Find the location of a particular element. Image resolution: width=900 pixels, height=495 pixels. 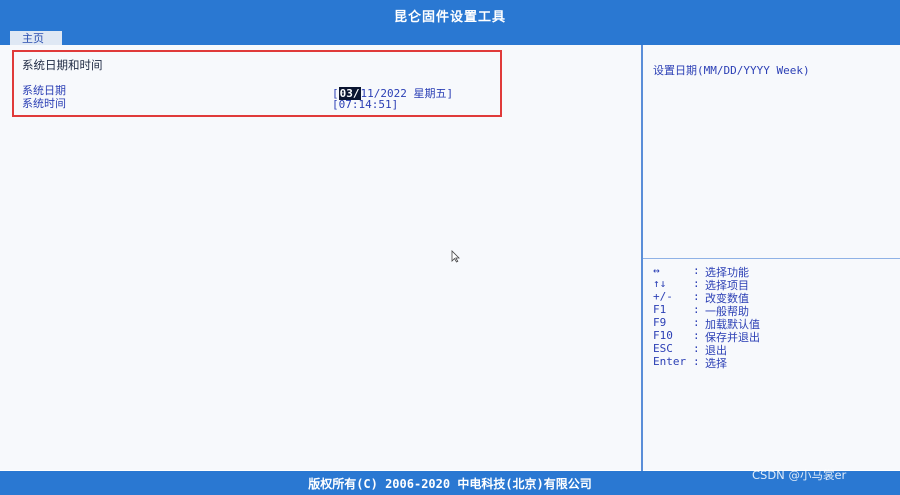

help-divider is located at coordinates (771, 258).